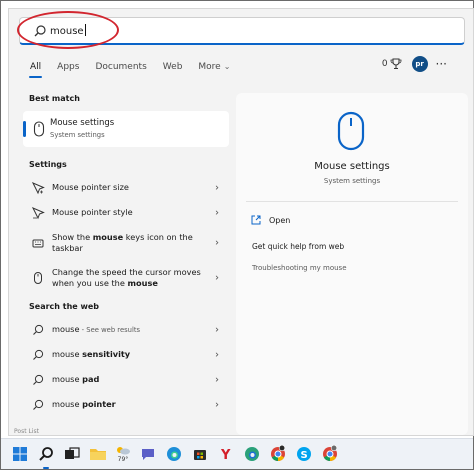 The width and height of the screenshot is (474, 470). I want to click on chrome-button, so click(278, 454).